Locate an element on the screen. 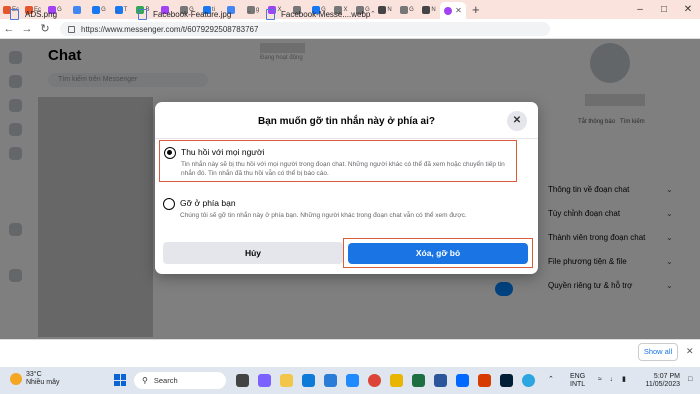 Image resolution: width=700 pixels, height=394 pixels. tray-chevron-up-icon: ⌃ is located at coordinates (551, 380).